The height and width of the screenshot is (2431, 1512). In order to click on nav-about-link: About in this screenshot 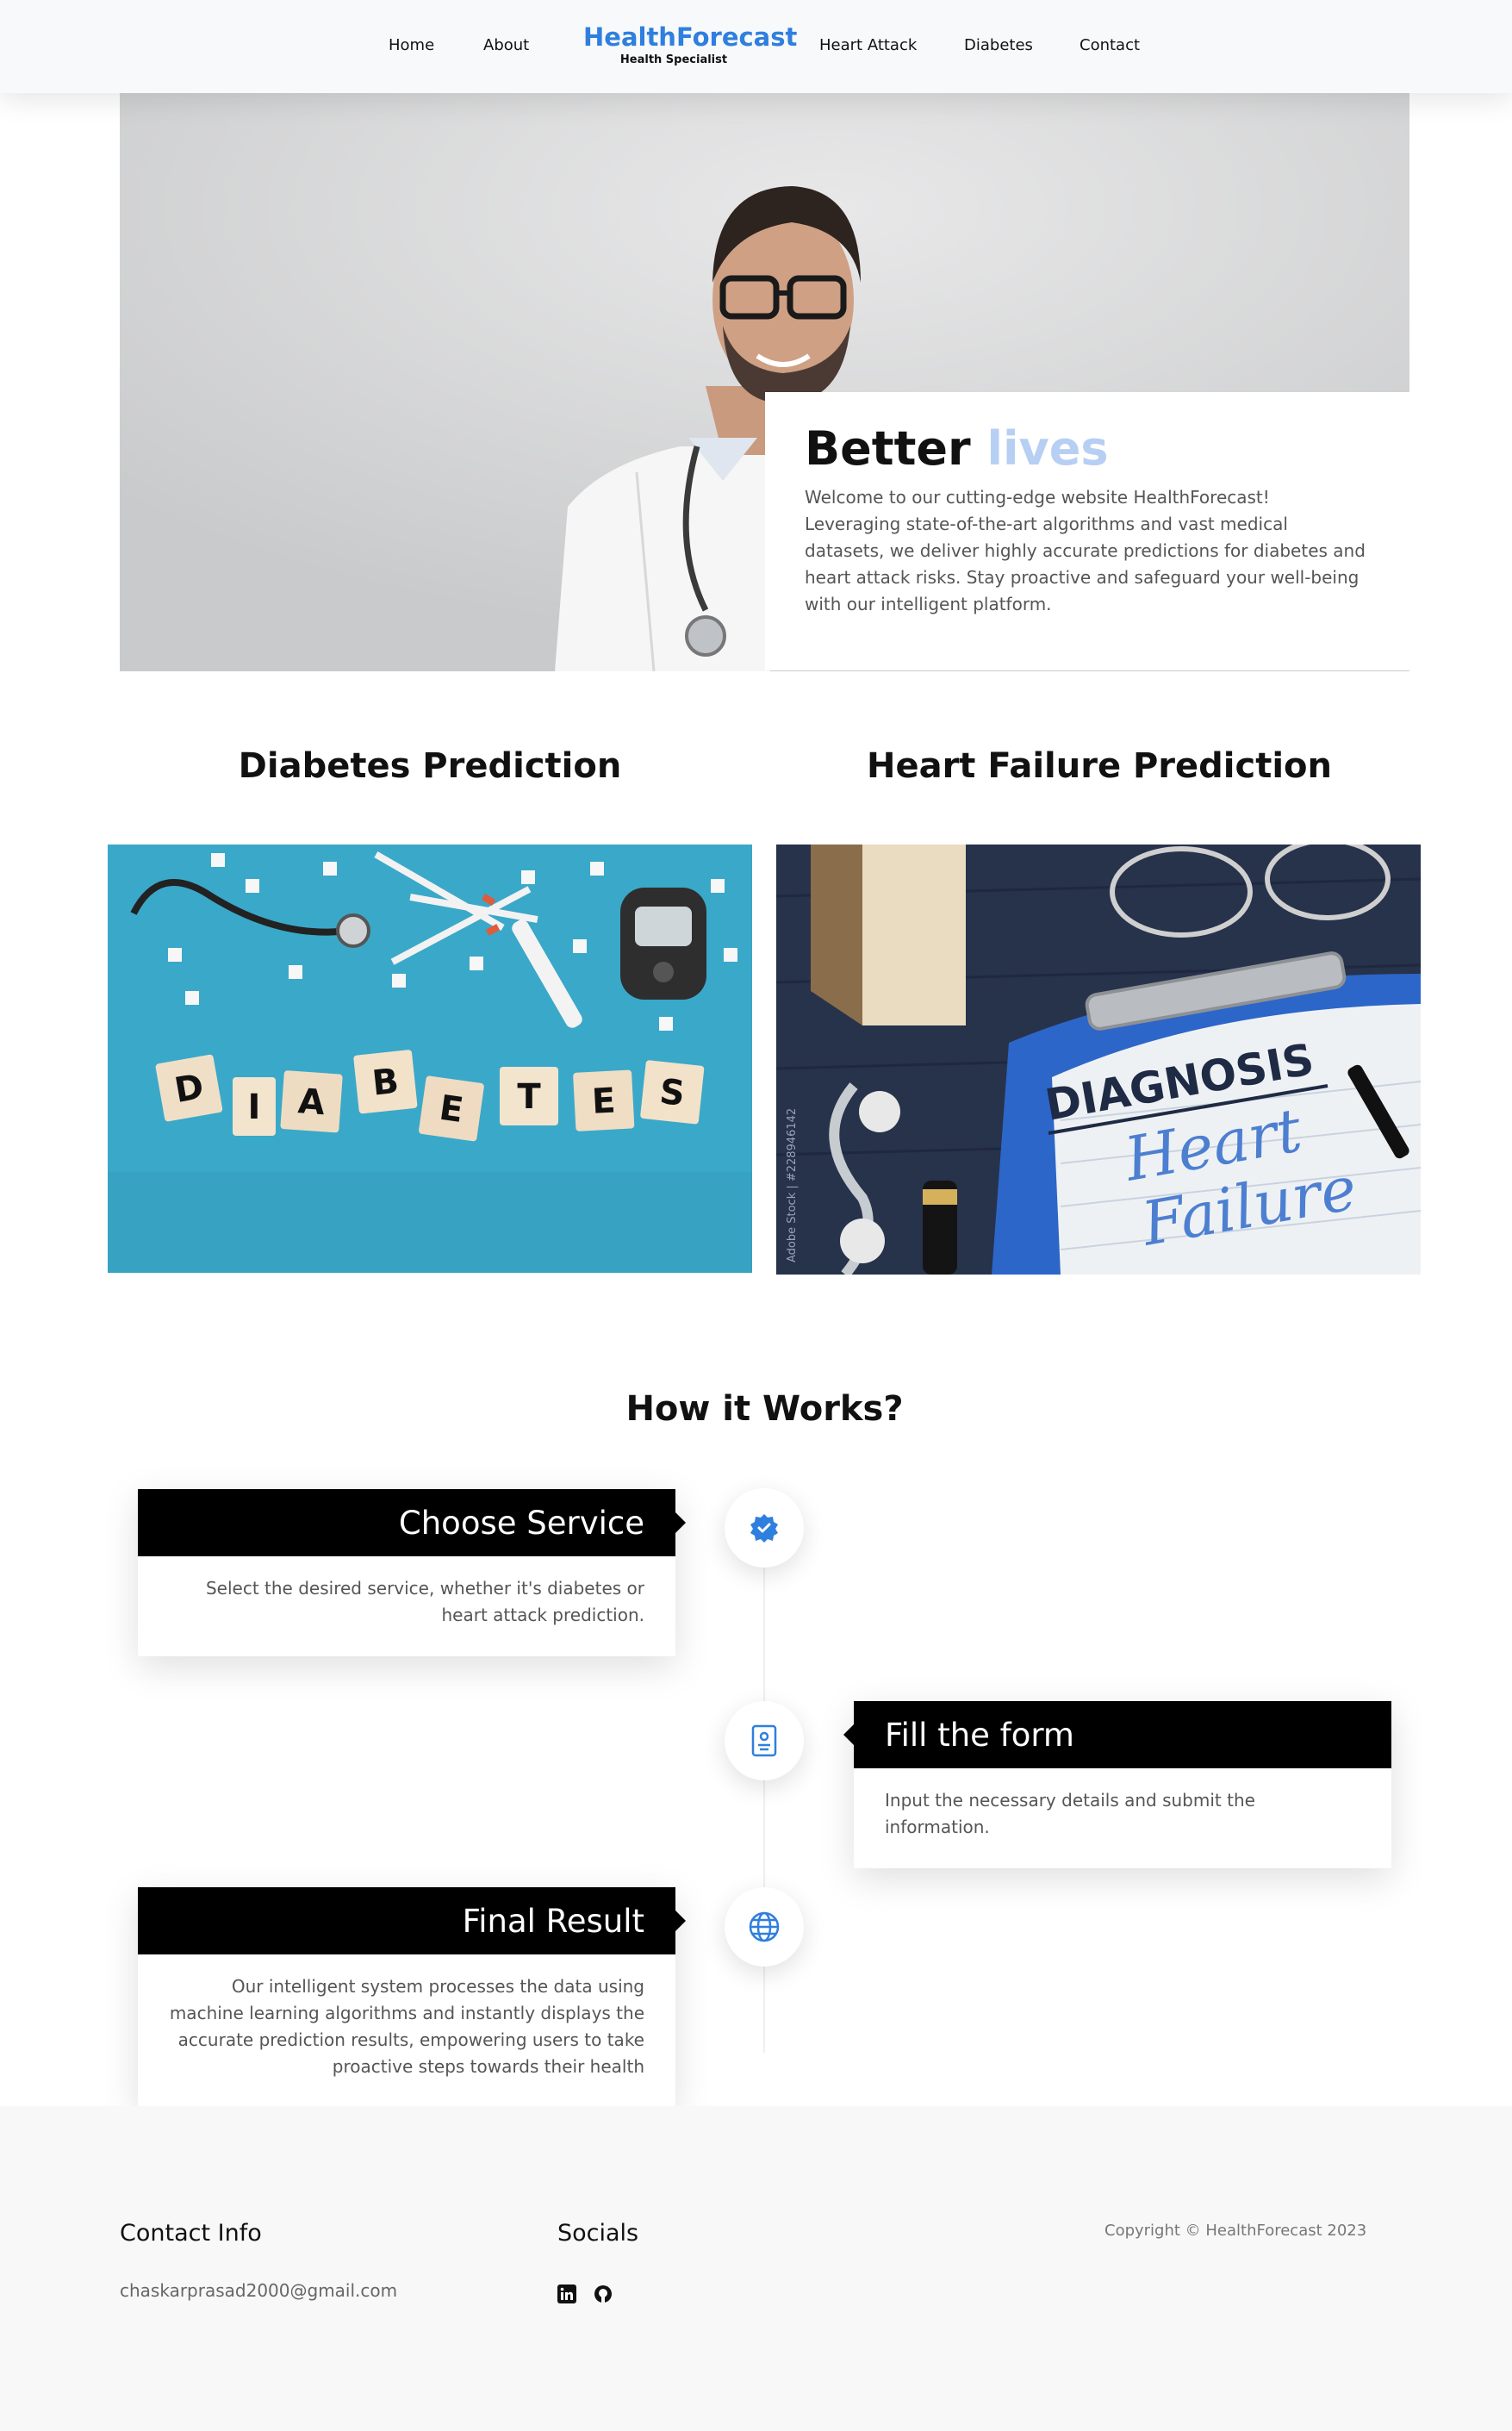, I will do `click(506, 45)`.